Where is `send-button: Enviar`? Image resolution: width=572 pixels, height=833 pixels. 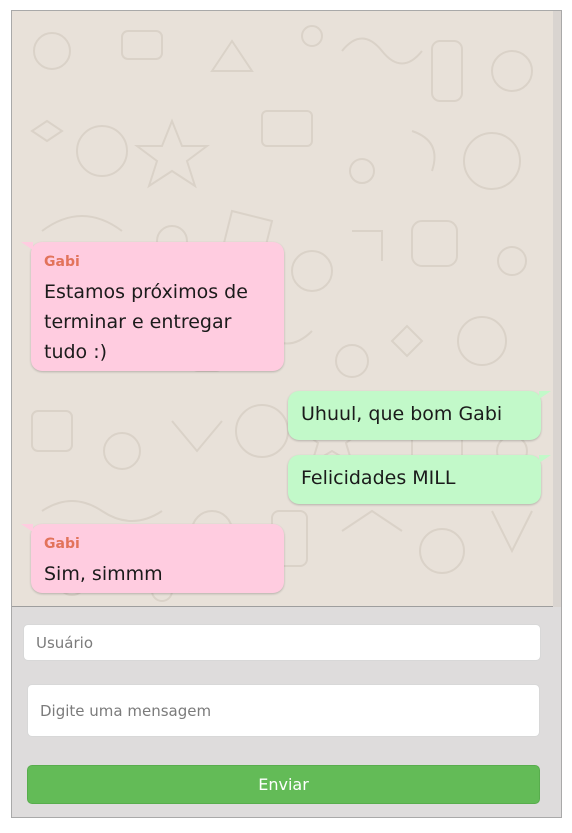
send-button: Enviar is located at coordinates (283, 784).